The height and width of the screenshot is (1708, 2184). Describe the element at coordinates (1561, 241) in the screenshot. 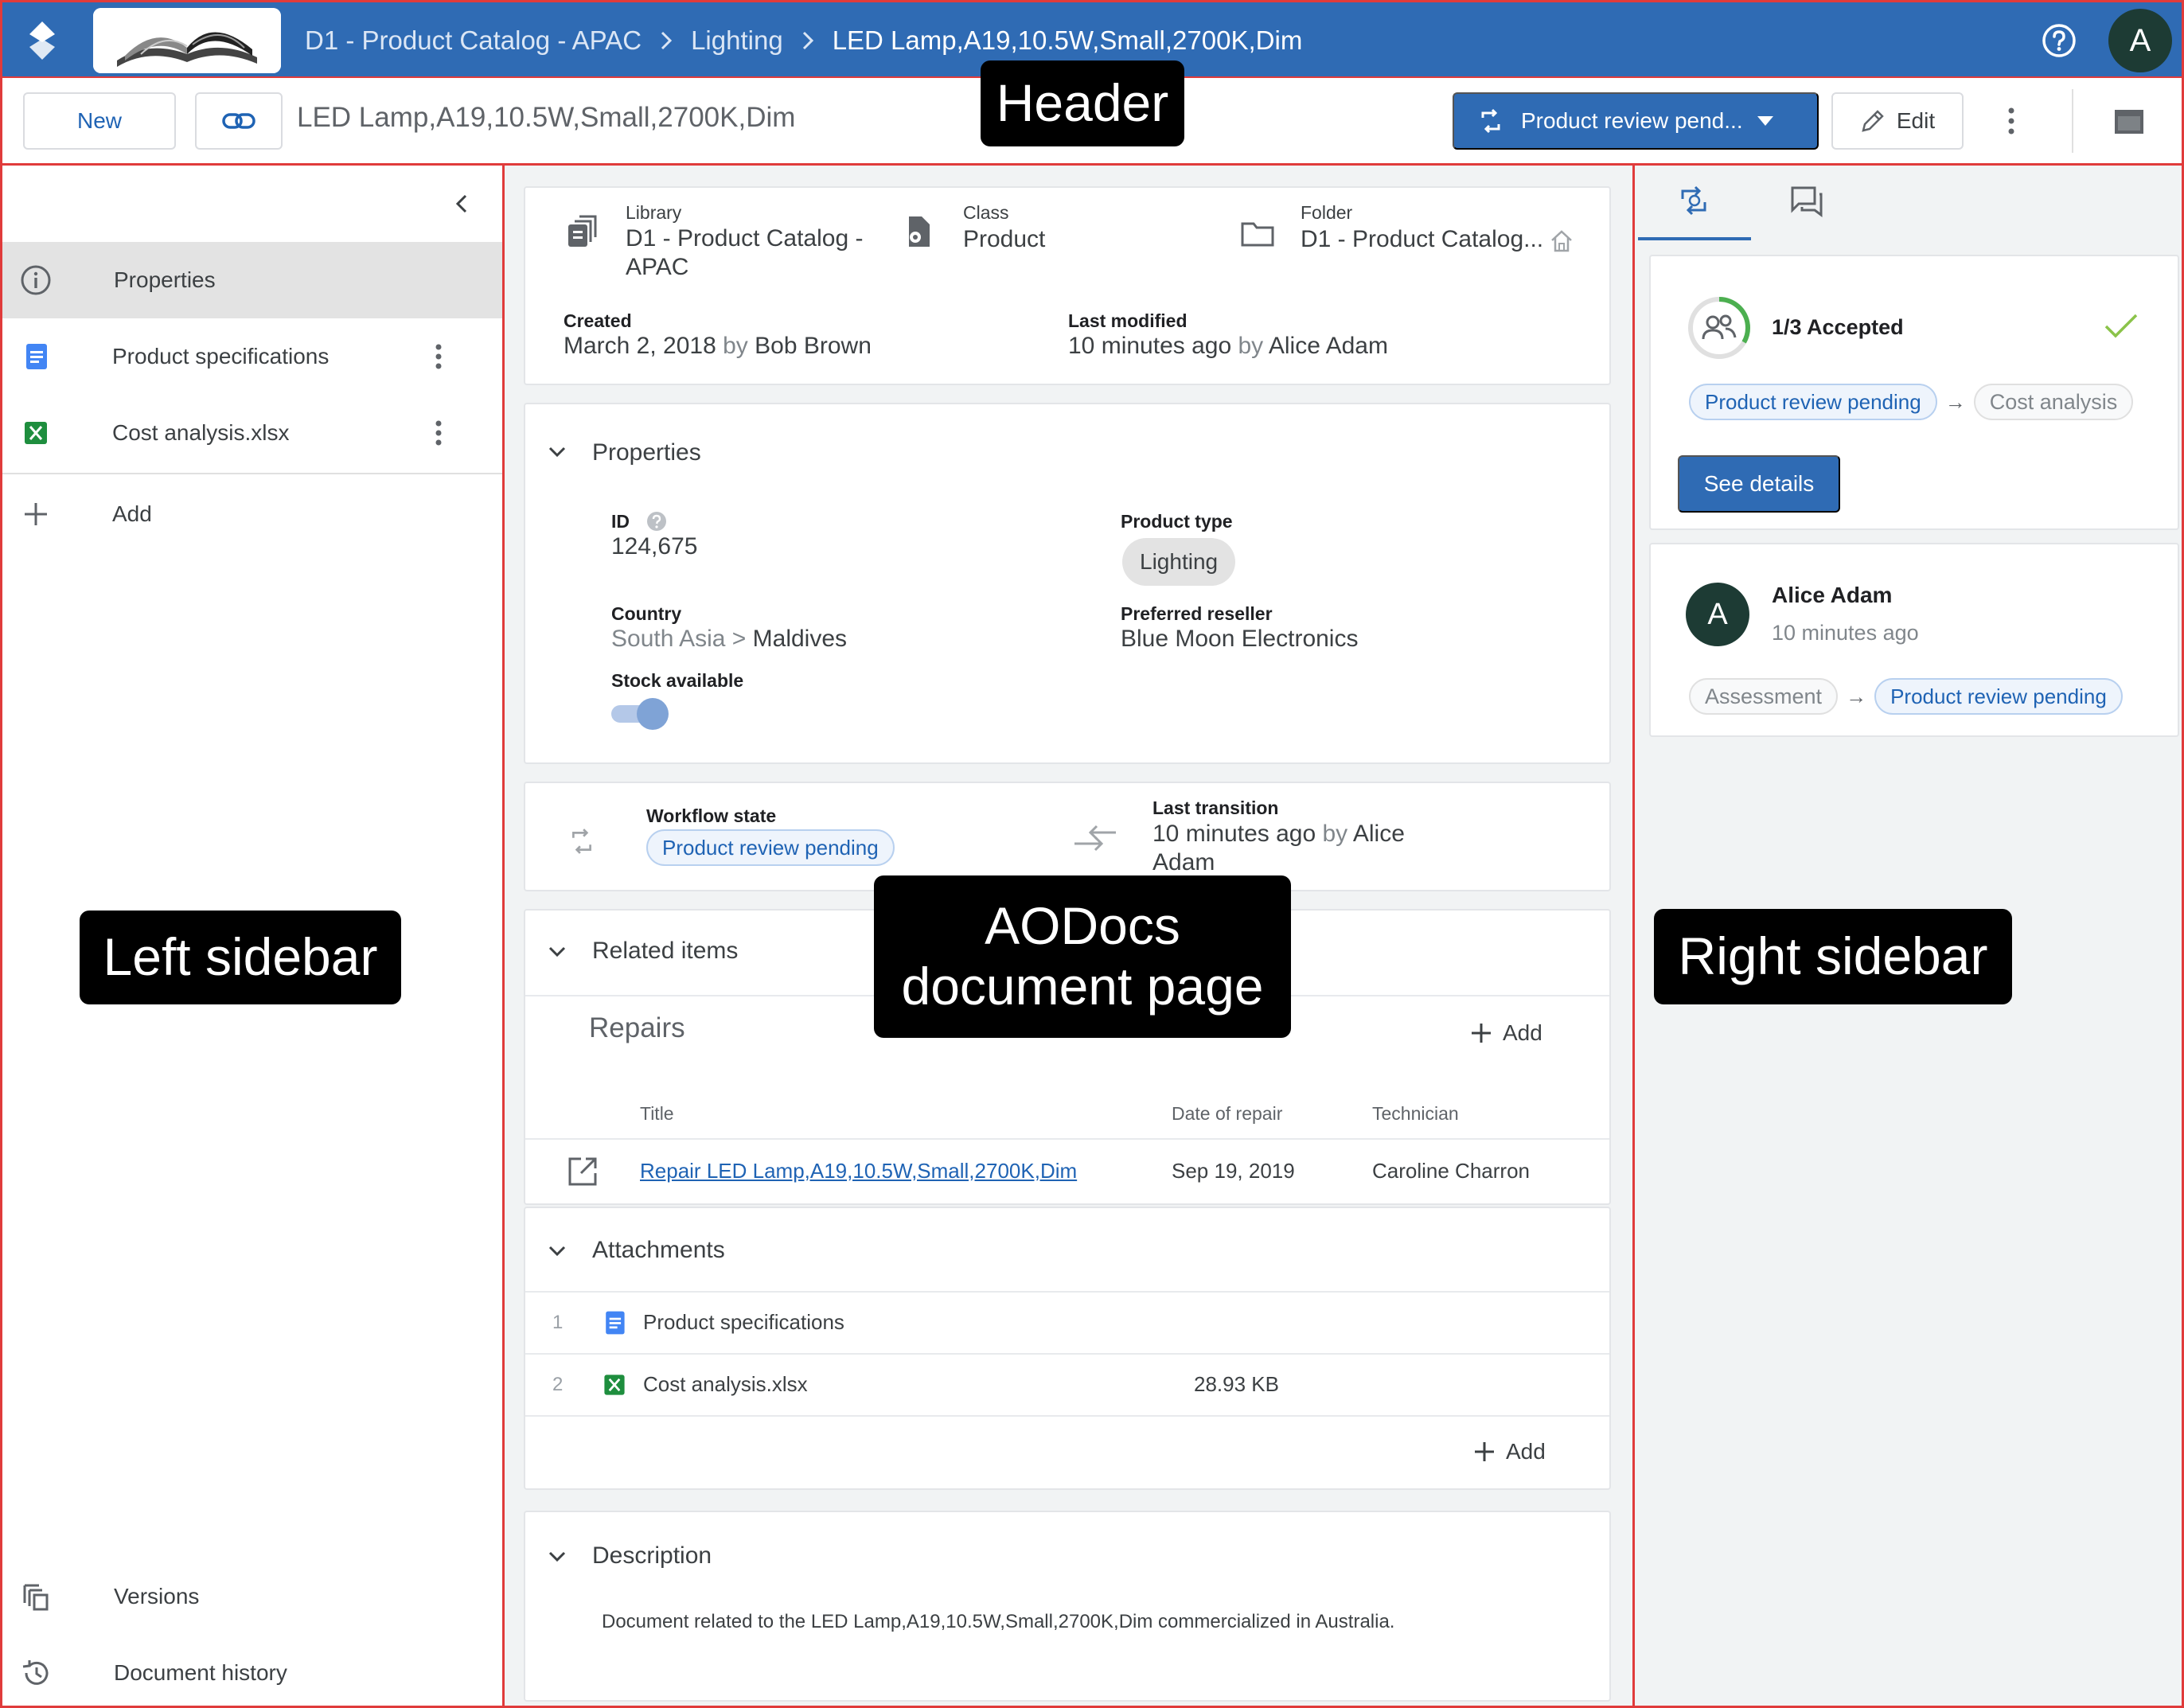

I see `home-icon` at that location.